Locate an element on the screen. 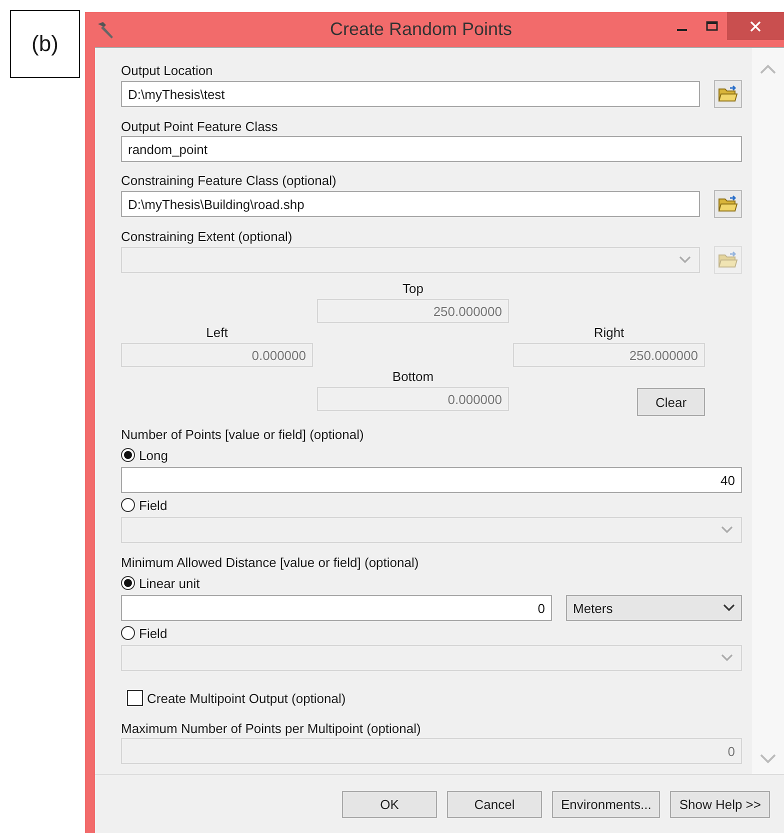 The image size is (784, 833). field-label: Top is located at coordinates (413, 289).